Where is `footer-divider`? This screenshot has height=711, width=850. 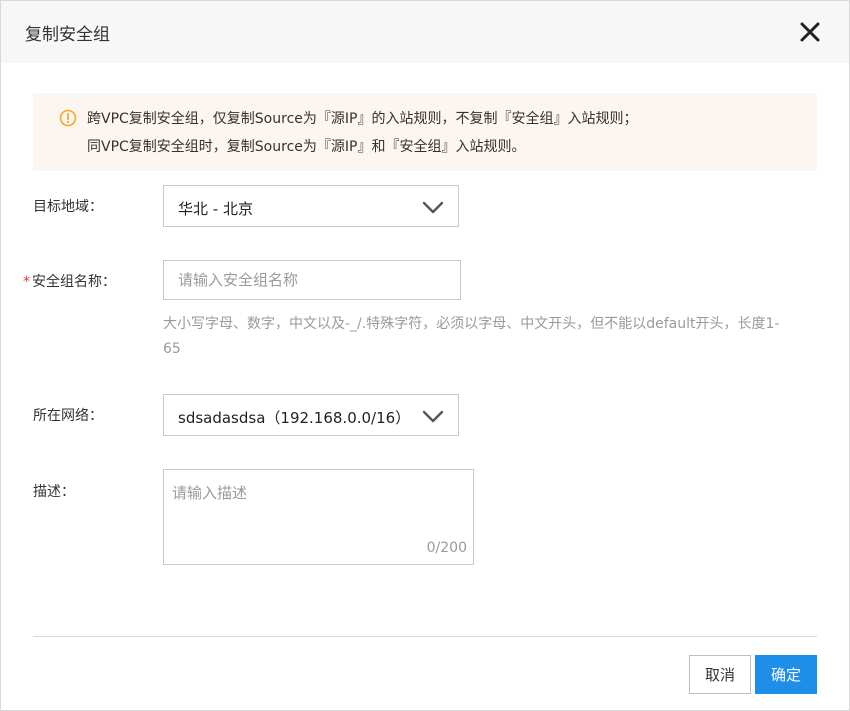 footer-divider is located at coordinates (425, 636).